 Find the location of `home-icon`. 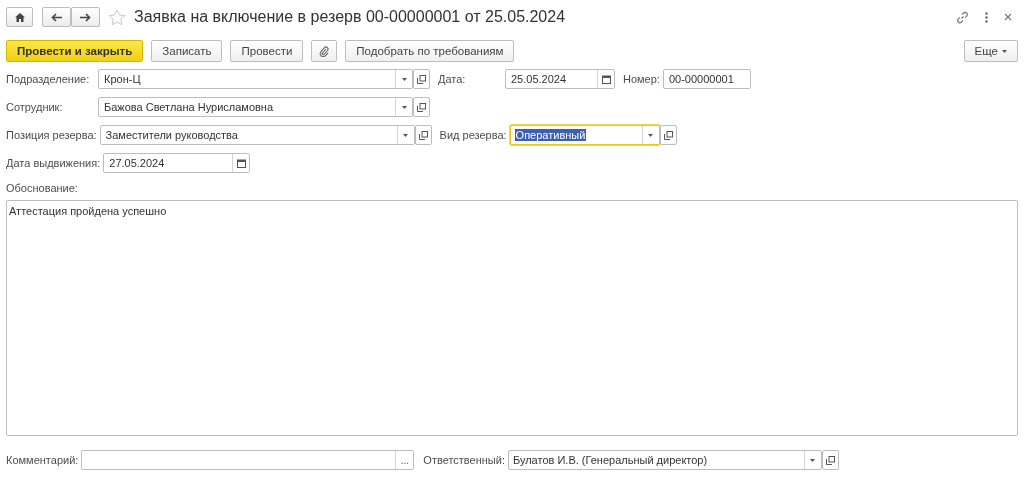

home-icon is located at coordinates (19, 17).